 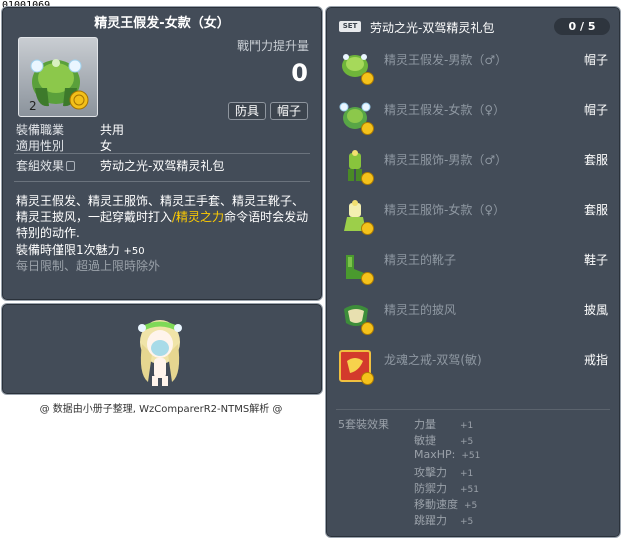 What do you see at coordinates (430, 472) in the screenshot?
I see `effect-key: 攻擊力` at bounding box center [430, 472].